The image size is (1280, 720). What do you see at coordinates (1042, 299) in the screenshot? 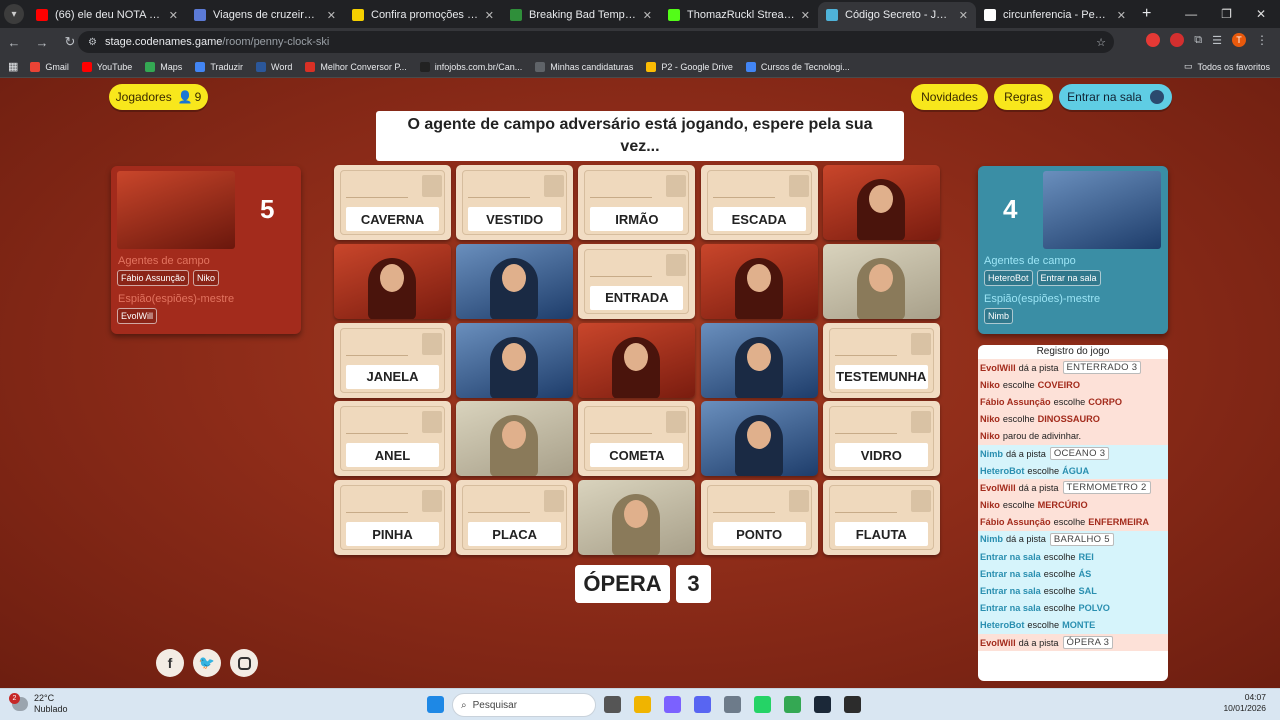
I see `blue-spymaster-label: Espião(espiões)-mestre` at bounding box center [1042, 299].